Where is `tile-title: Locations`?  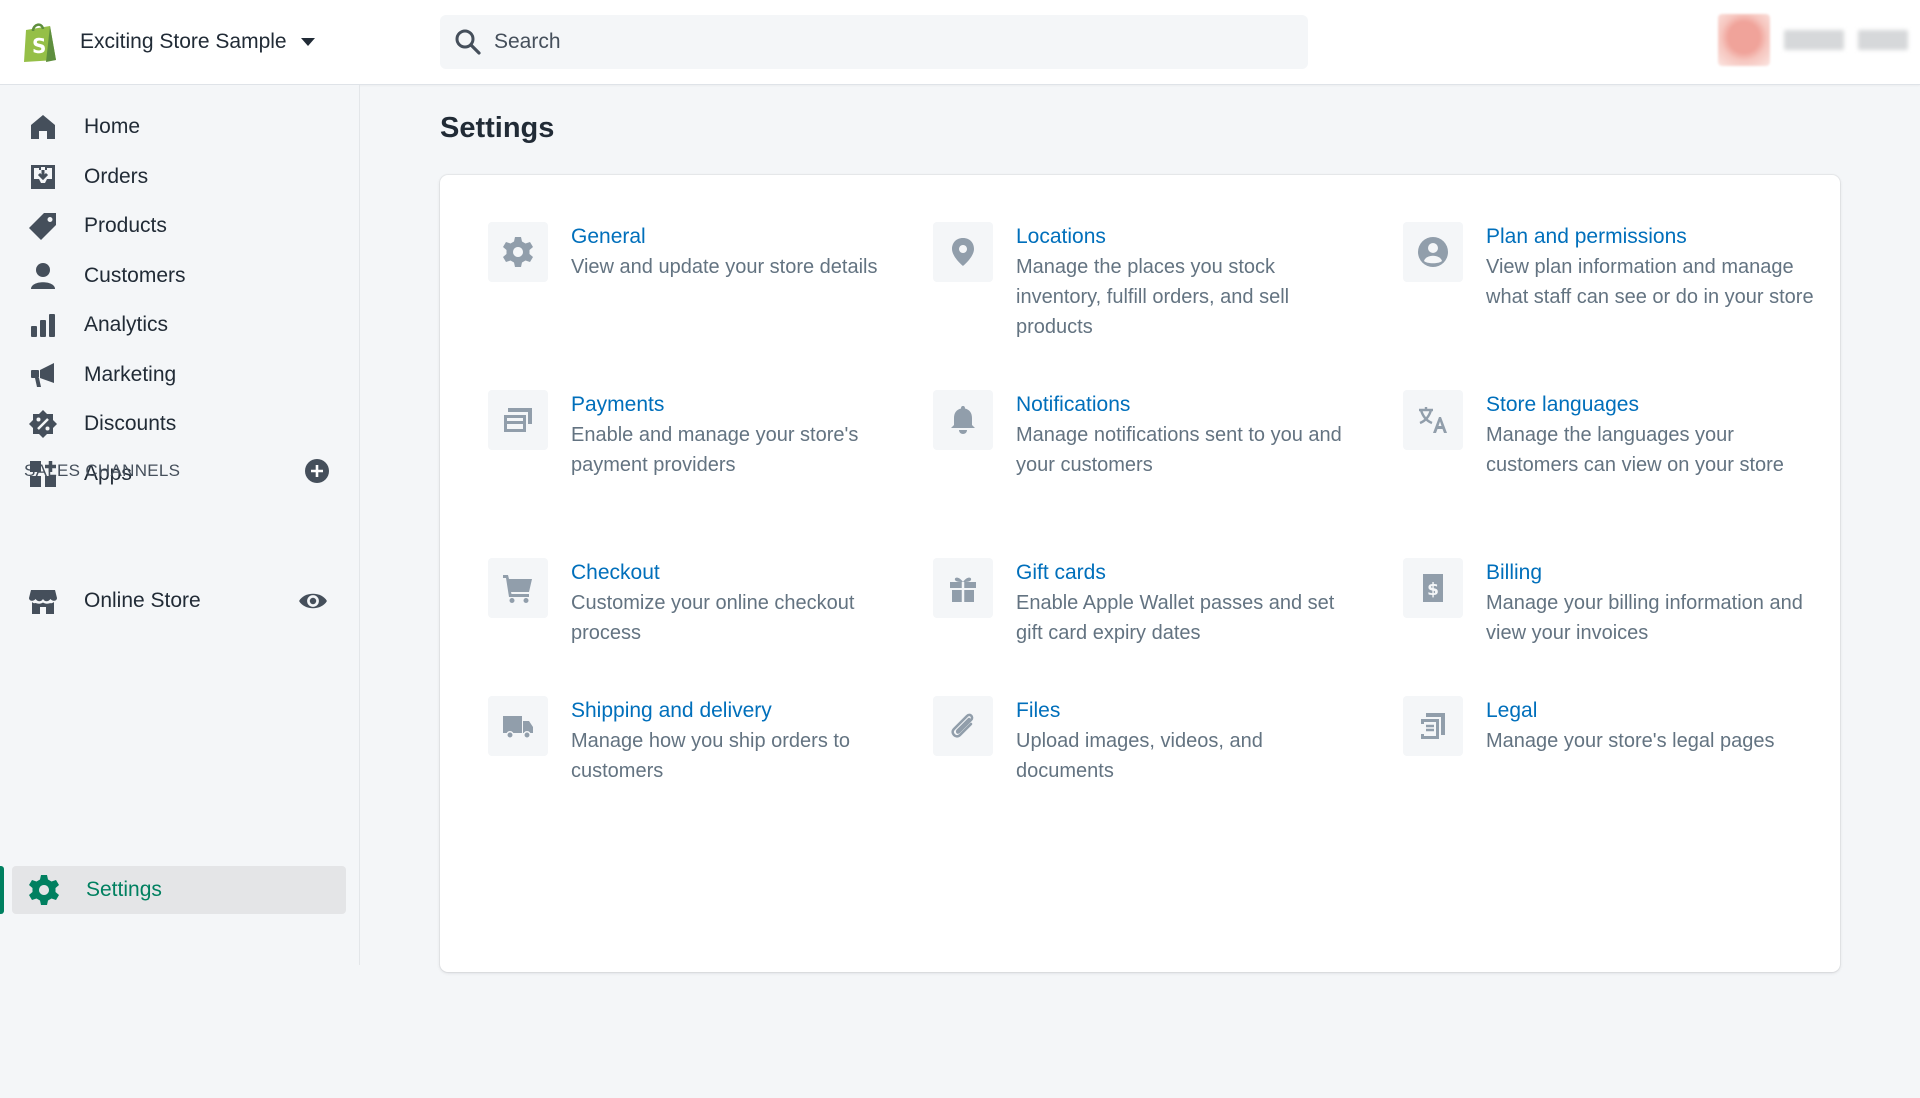
tile-title: Locations is located at coordinates (1181, 237).